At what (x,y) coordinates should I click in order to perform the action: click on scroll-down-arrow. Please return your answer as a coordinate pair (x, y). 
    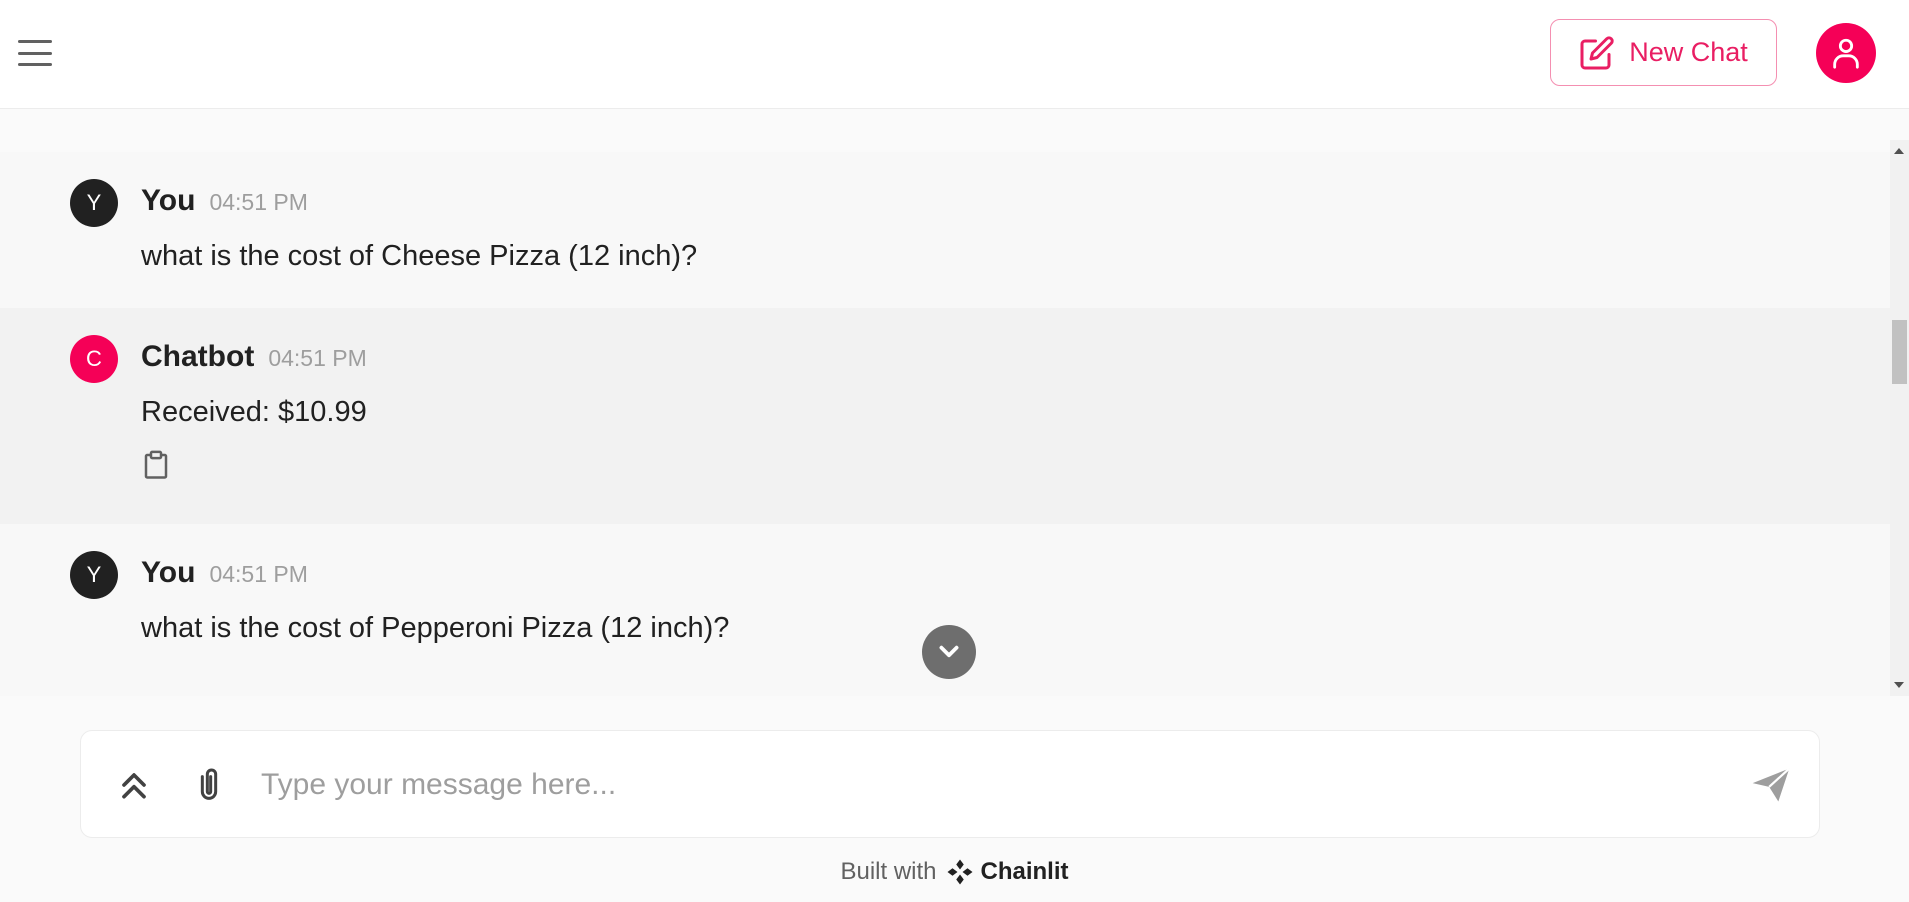
    Looking at the image, I should click on (1899, 685).